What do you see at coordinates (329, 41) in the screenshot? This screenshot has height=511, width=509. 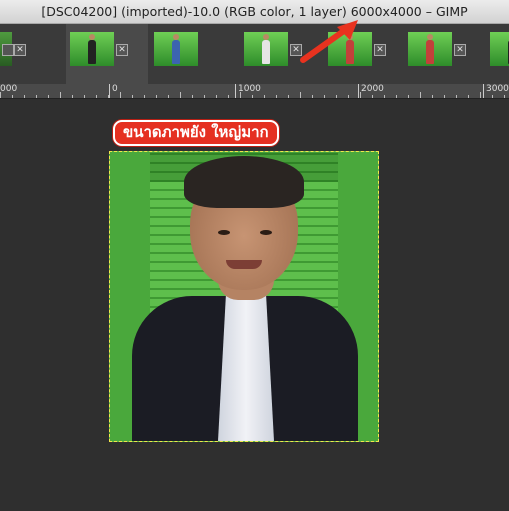 I see `annotation-arrow-icon` at bounding box center [329, 41].